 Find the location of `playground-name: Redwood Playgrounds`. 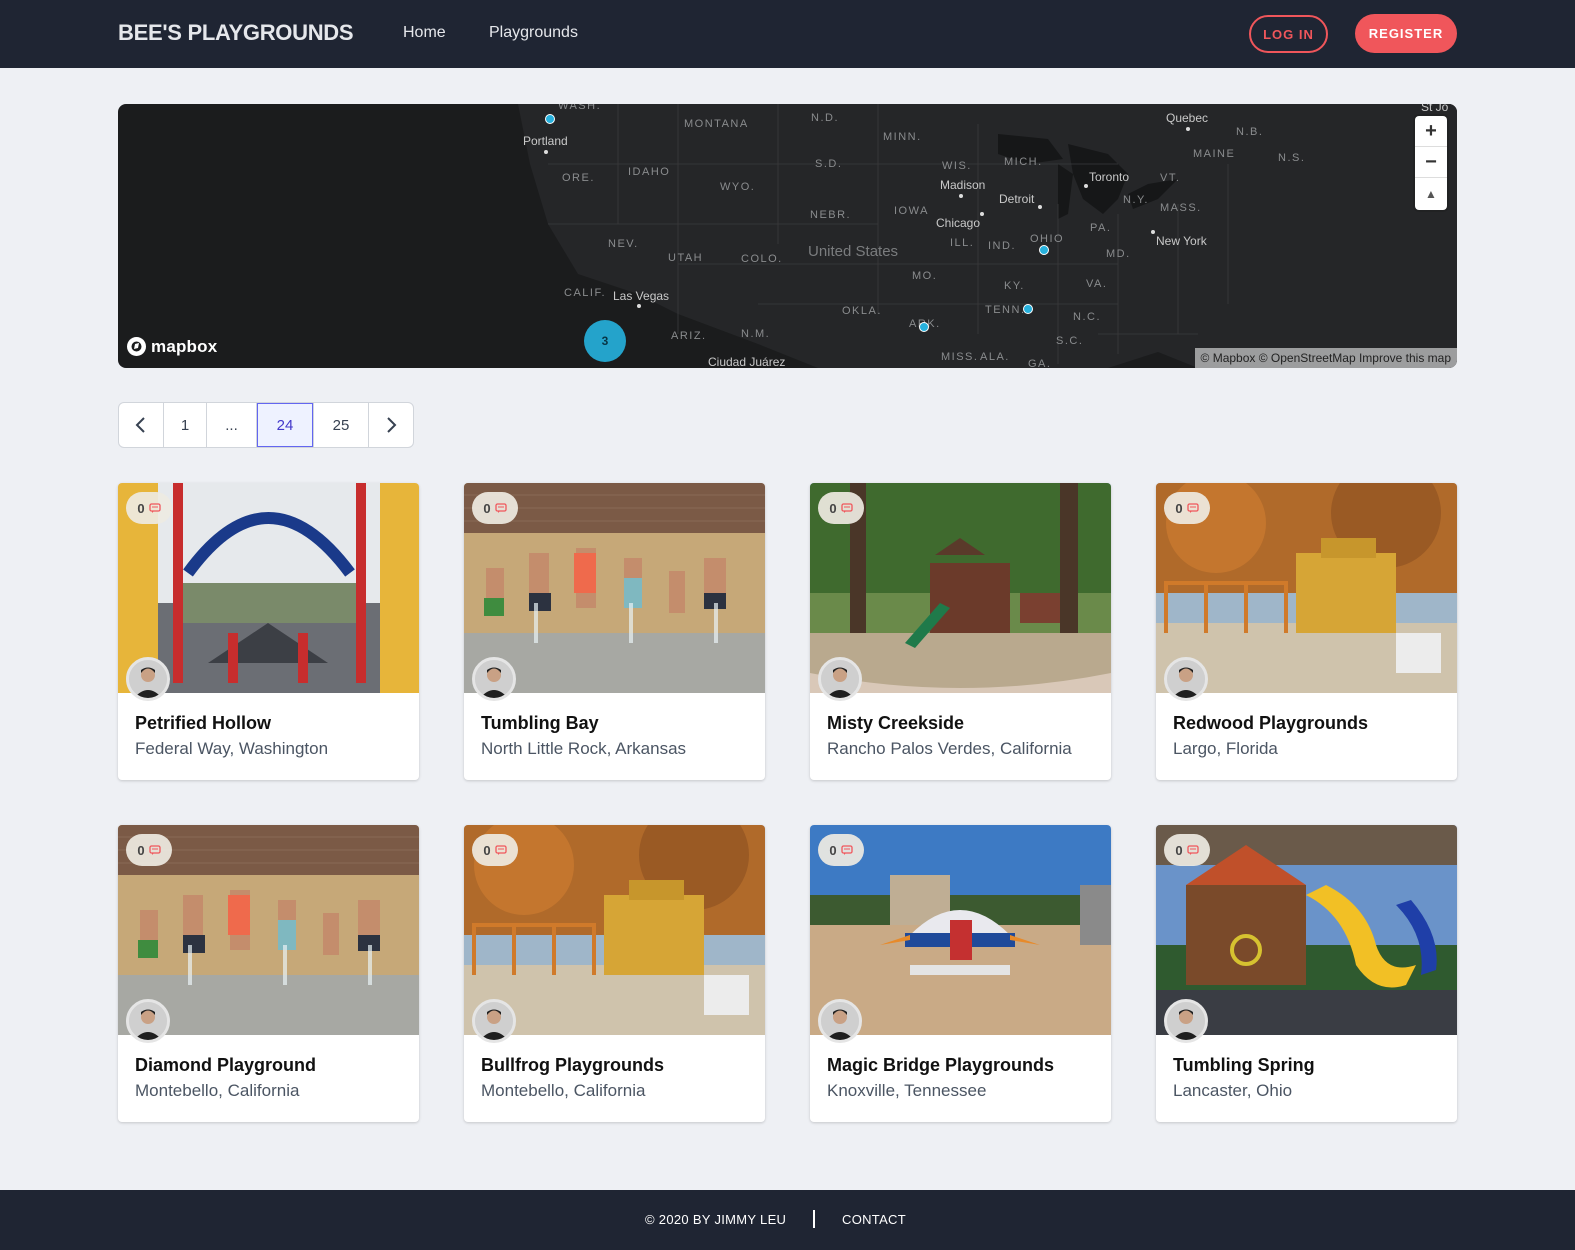

playground-name: Redwood Playgrounds is located at coordinates (1270, 723).